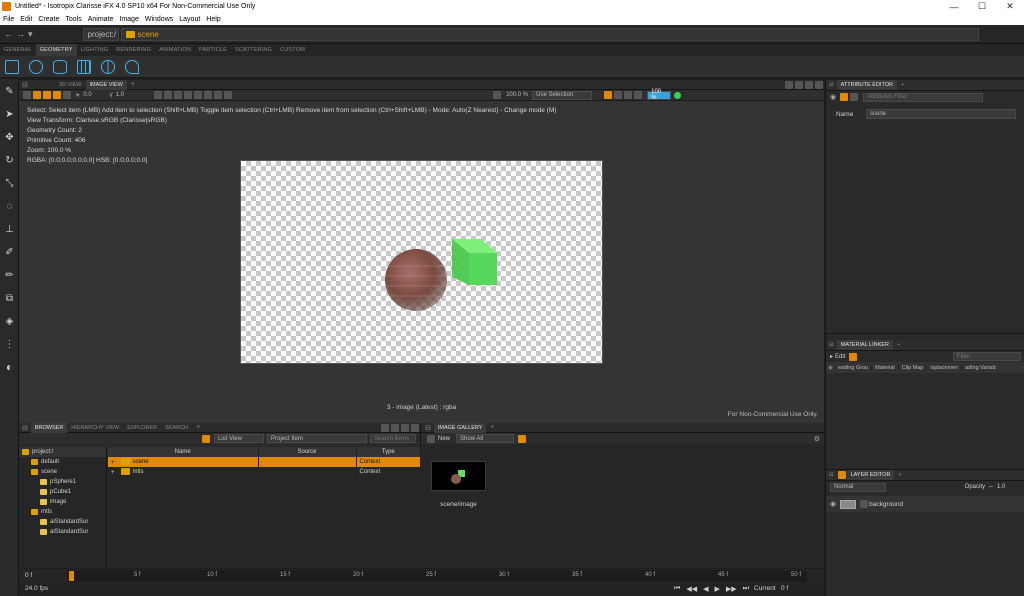 The width and height of the screenshot is (1024, 596). Describe the element at coordinates (987, 356) in the screenshot. I see `material-filter-input: Filter` at that location.